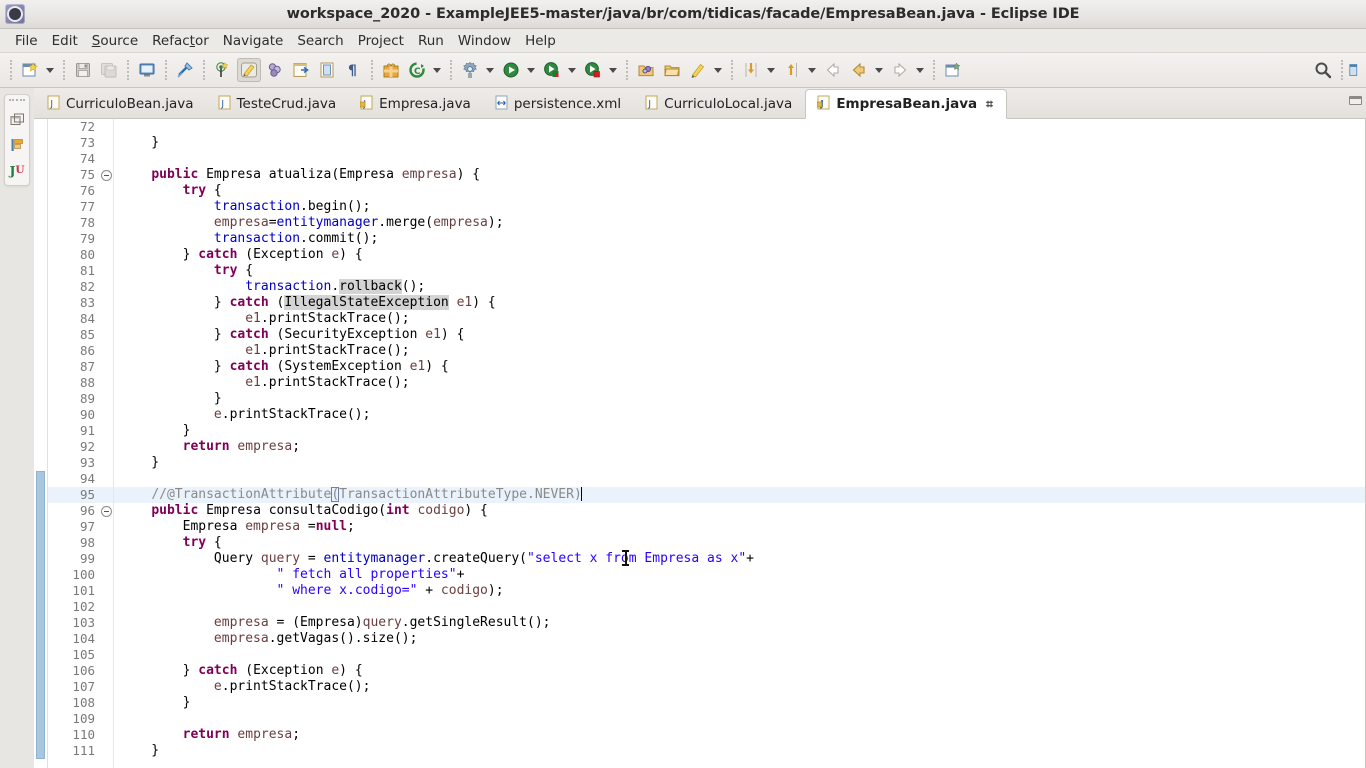 Image resolution: width=1366 pixels, height=768 pixels. I want to click on tab-persistence-xml: persistence.xml, so click(559, 103).